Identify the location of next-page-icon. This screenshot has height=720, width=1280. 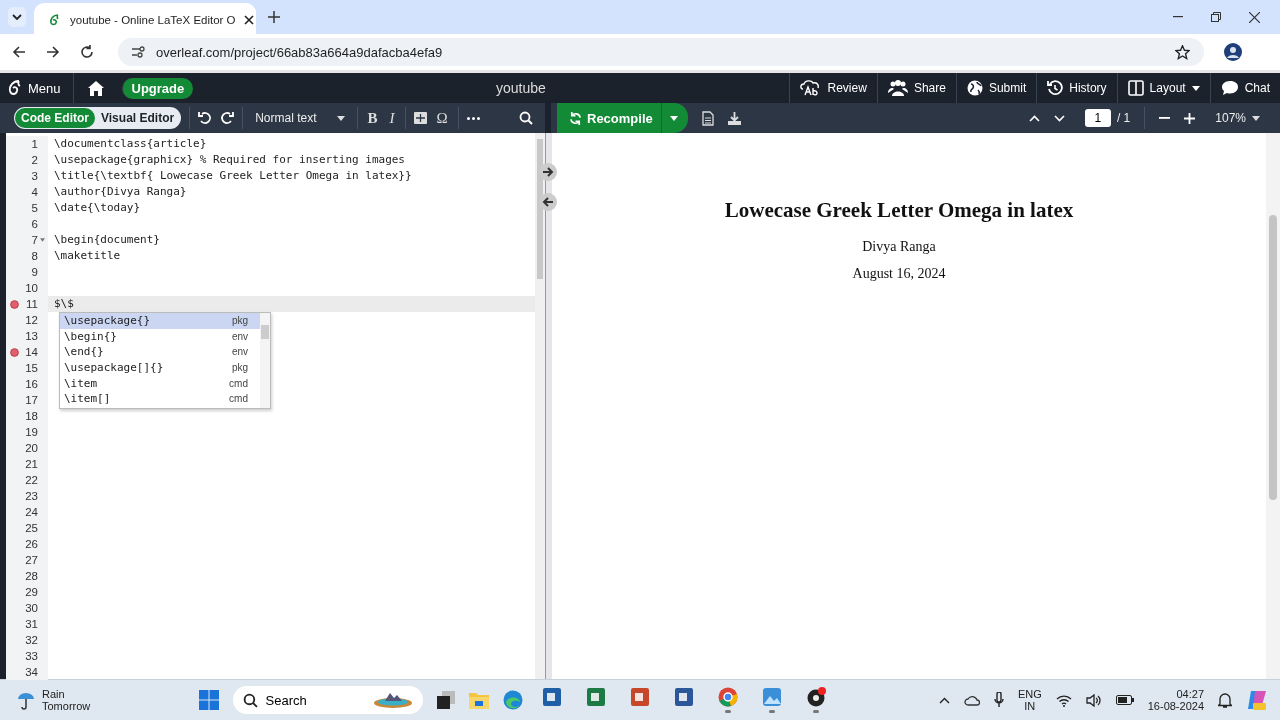
(1059, 118).